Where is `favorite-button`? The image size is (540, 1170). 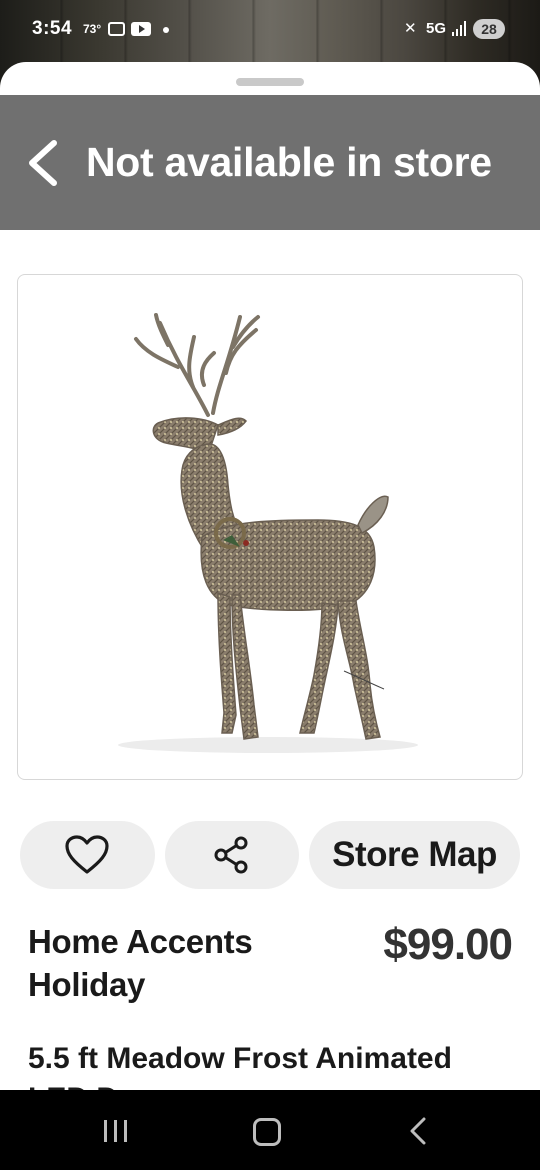
favorite-button is located at coordinates (87, 855).